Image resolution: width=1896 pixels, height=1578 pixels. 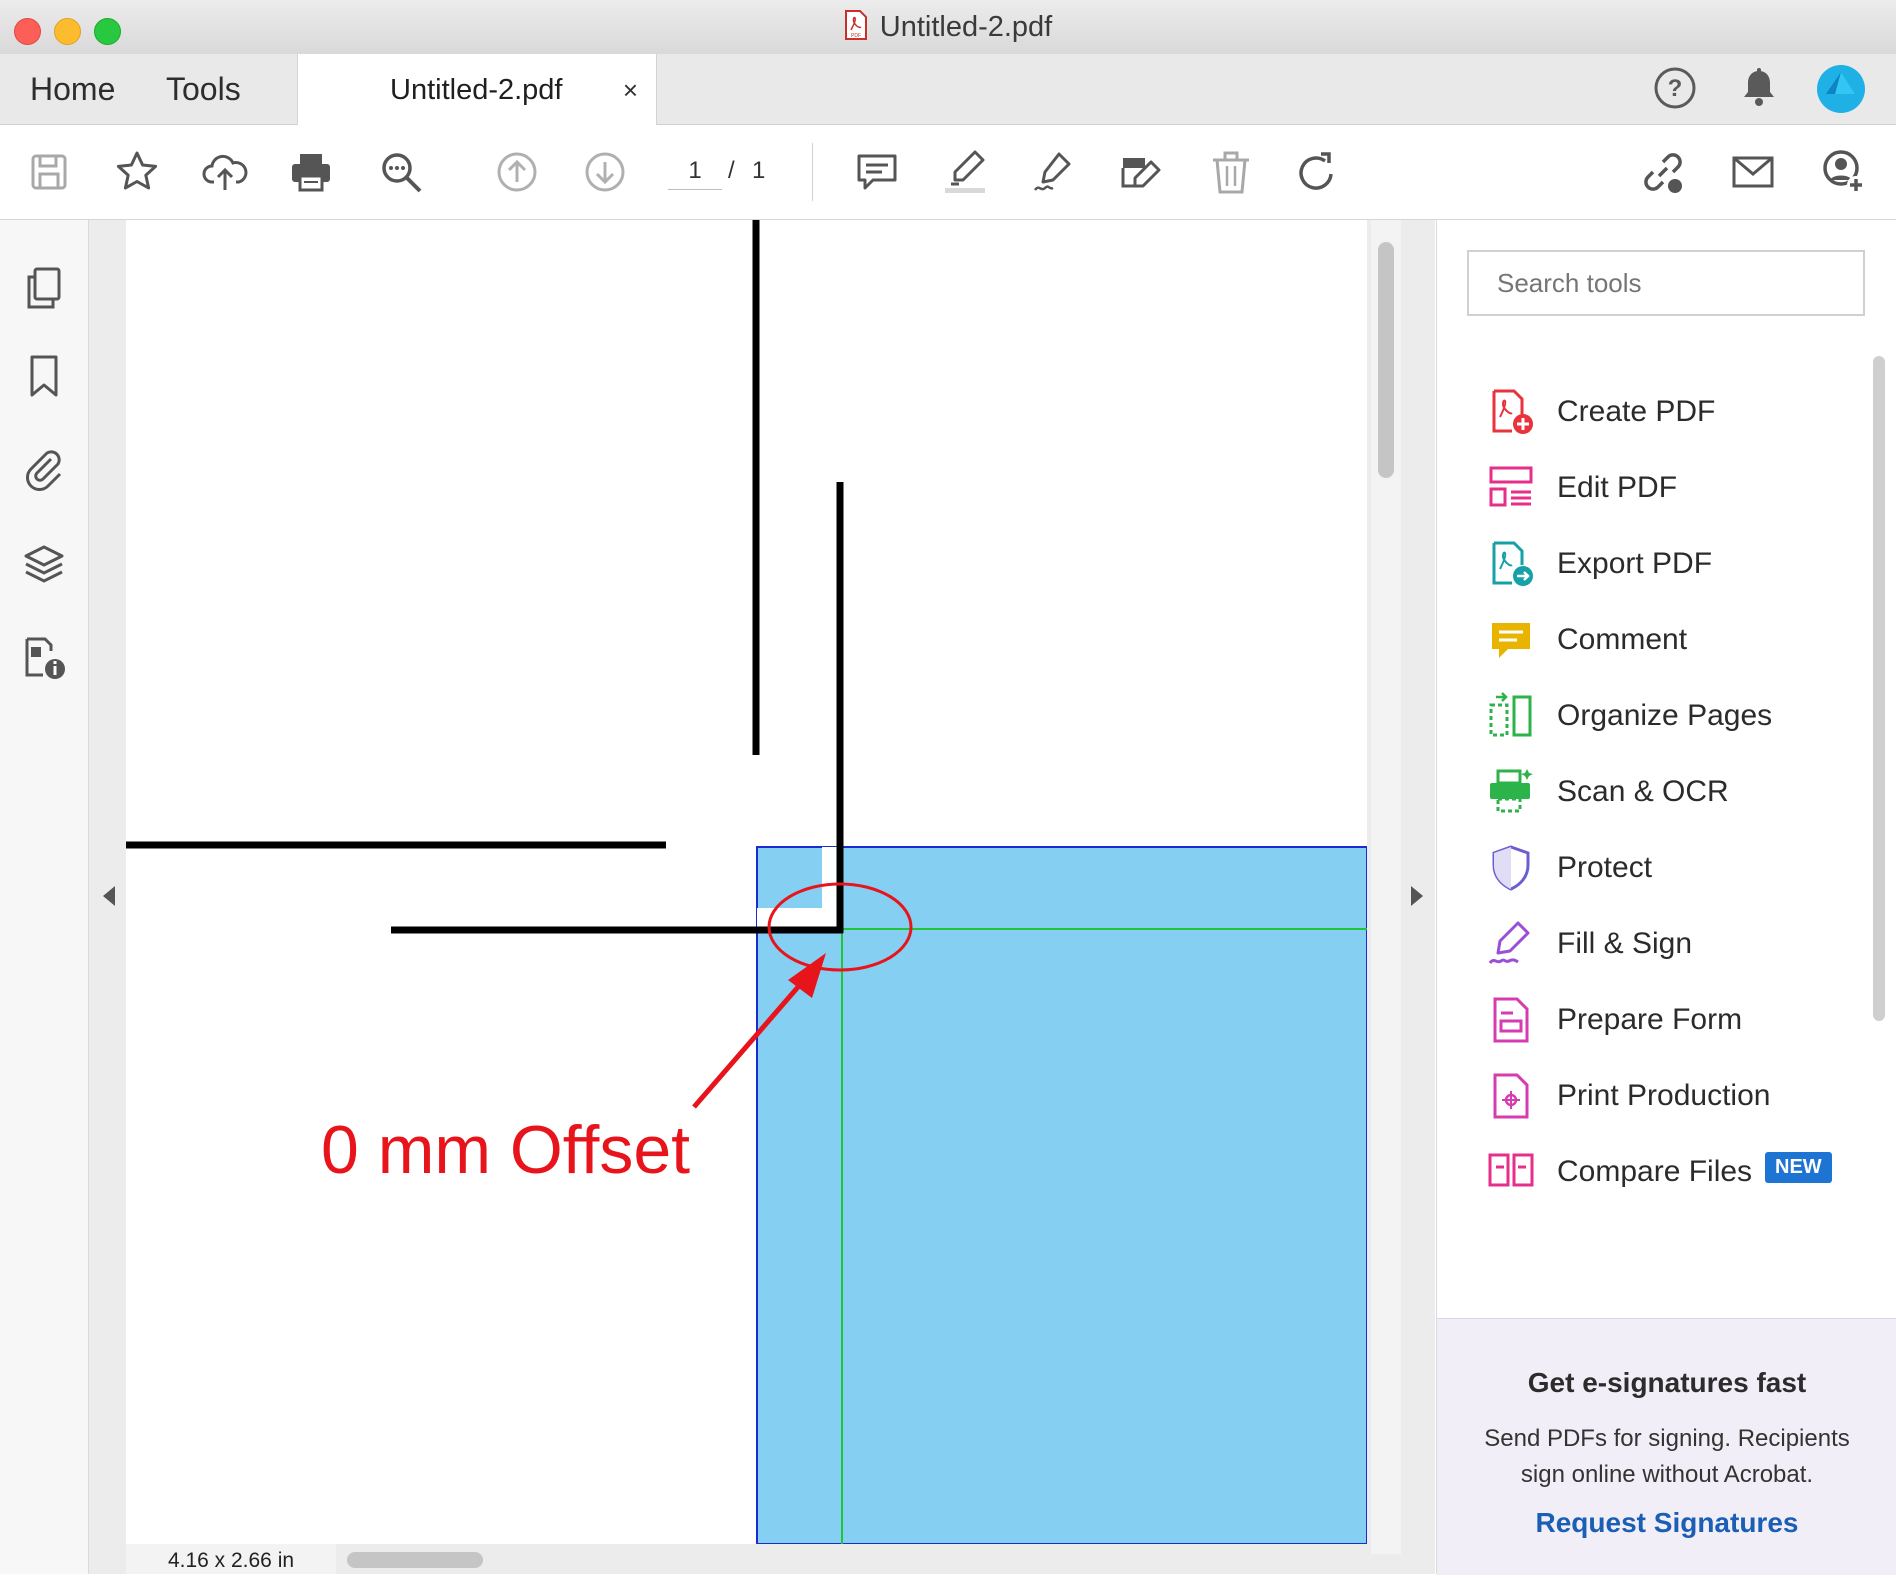 I want to click on highlight-icon, so click(x=965, y=172).